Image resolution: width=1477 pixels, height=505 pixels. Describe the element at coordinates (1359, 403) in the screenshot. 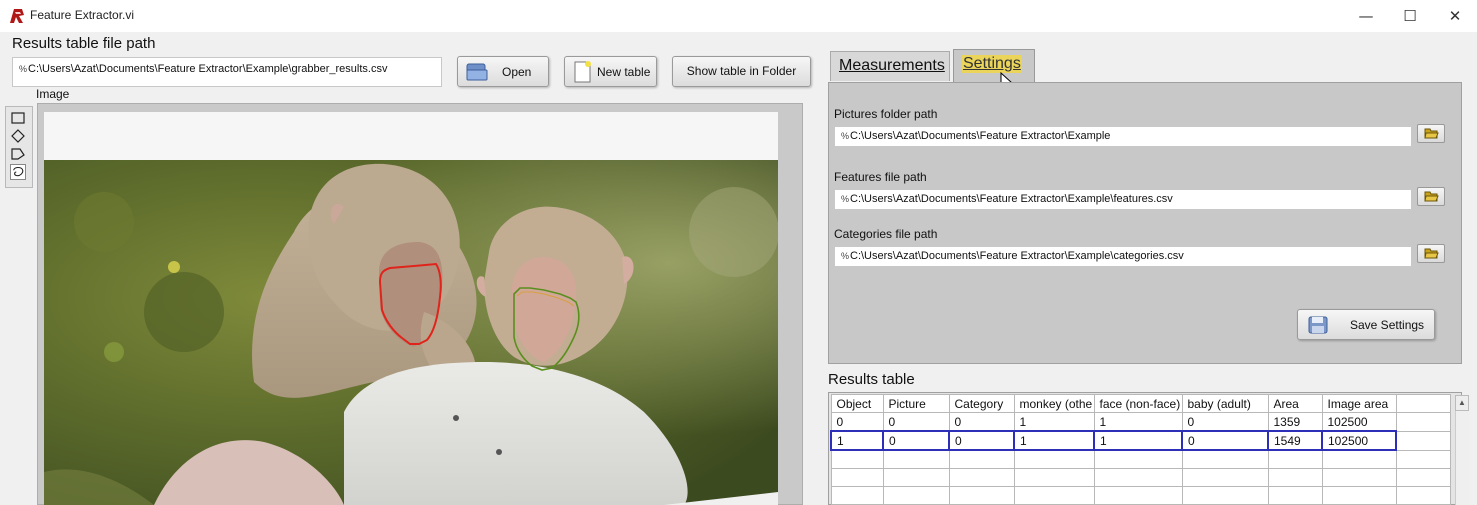

I see `col-header: Image area` at that location.